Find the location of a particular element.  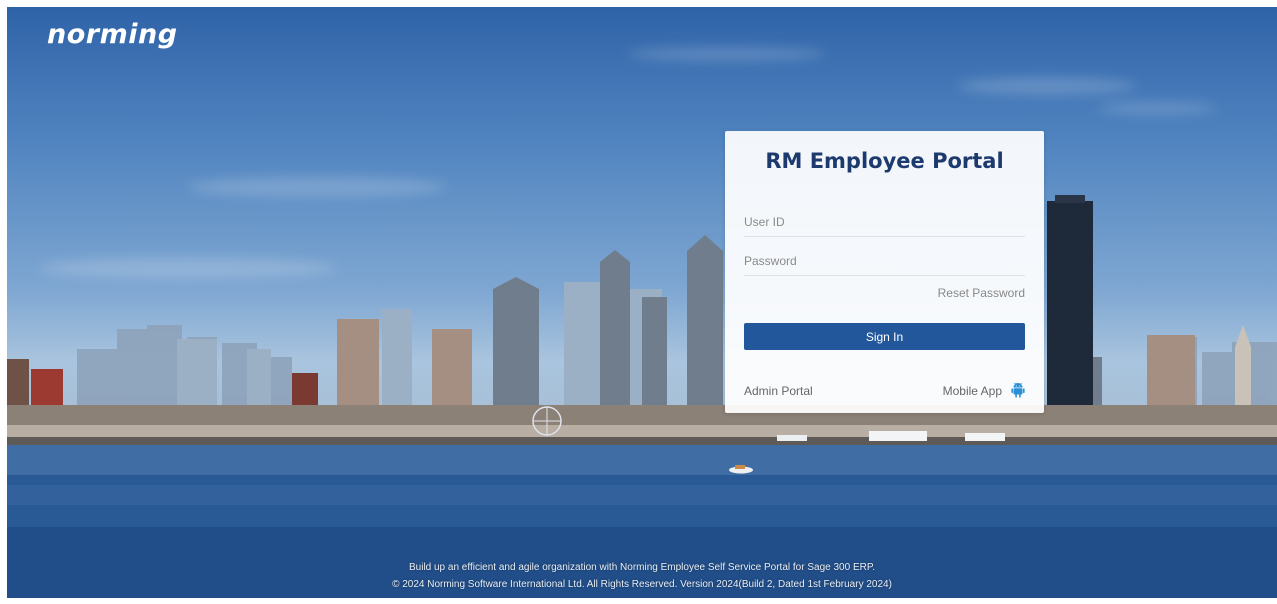

reset-password-link: Reset Password is located at coordinates (981, 293).